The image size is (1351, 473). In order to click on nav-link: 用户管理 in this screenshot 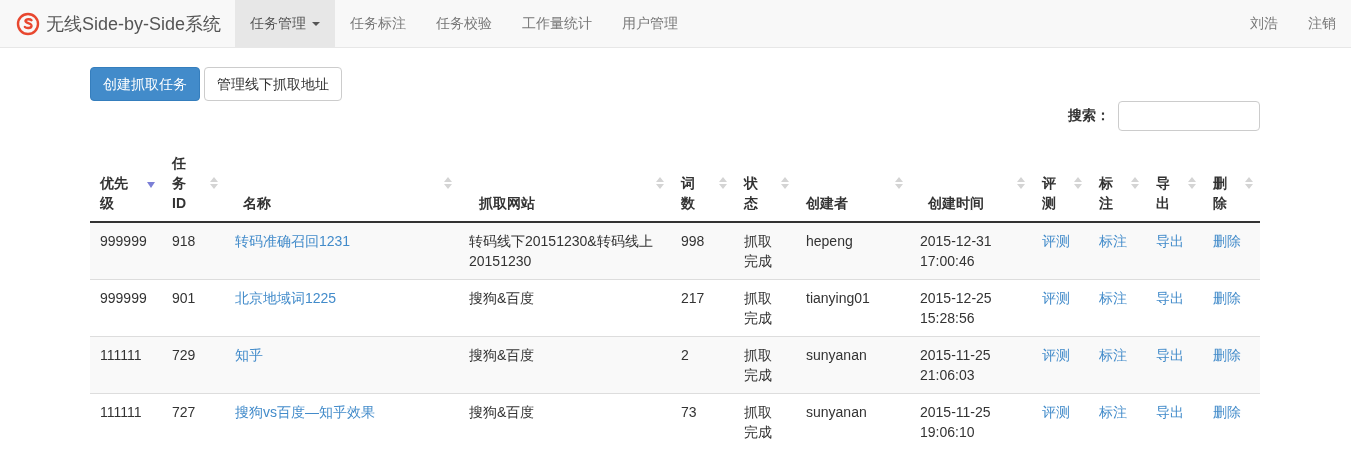, I will do `click(650, 23)`.